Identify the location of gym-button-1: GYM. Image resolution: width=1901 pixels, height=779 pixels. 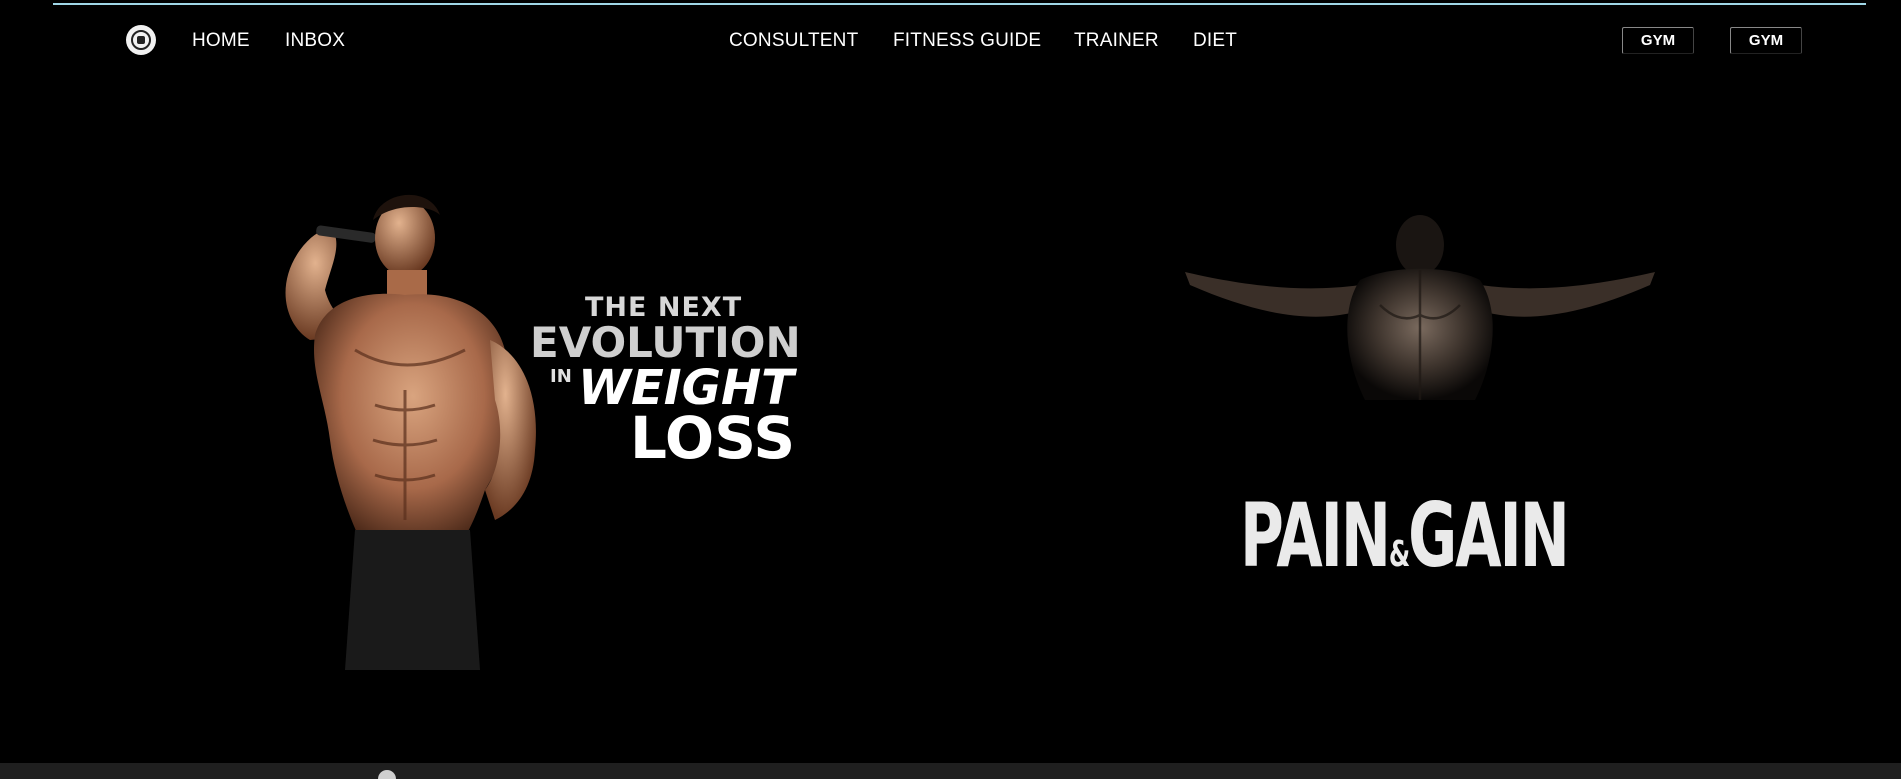
(1658, 40).